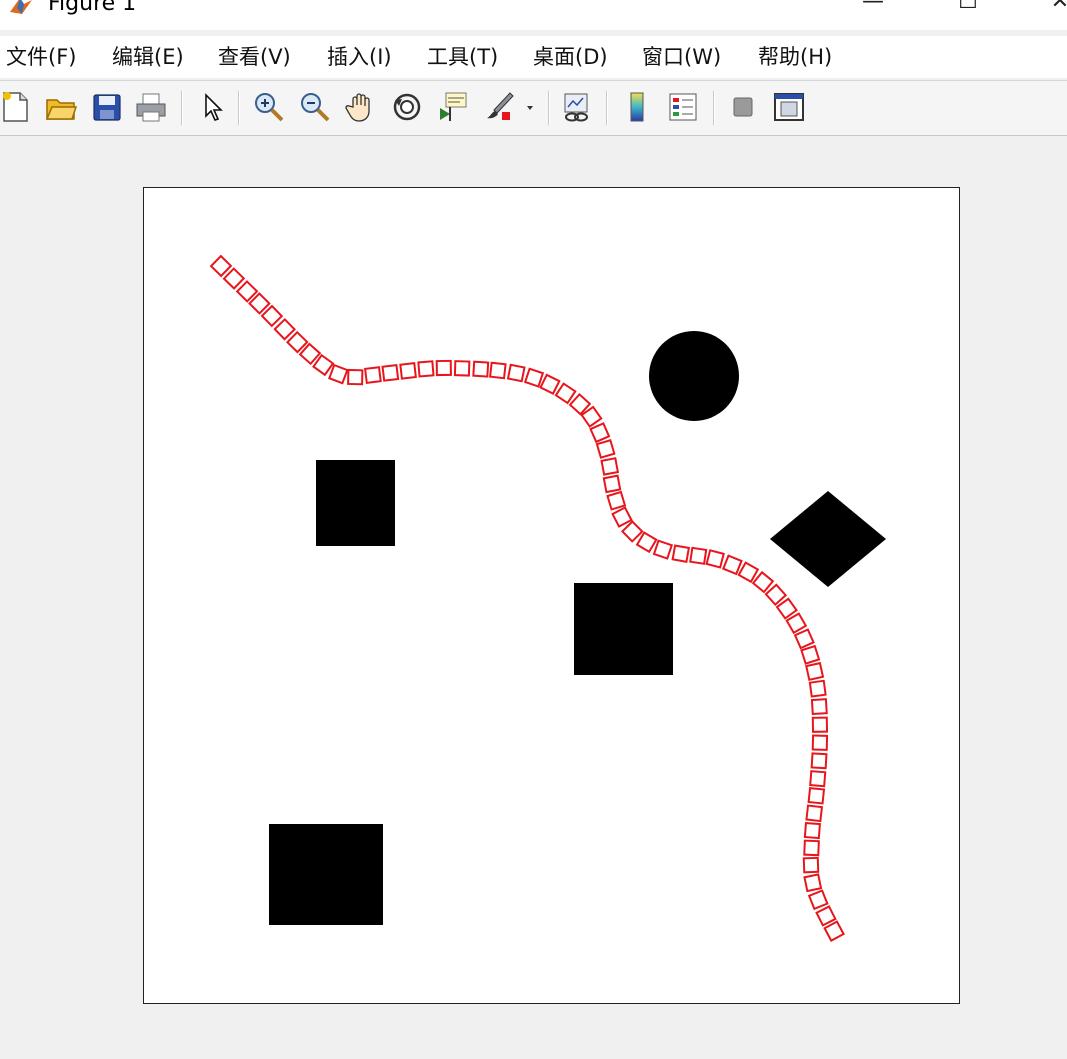 Image resolution: width=1067 pixels, height=1059 pixels. What do you see at coordinates (530, 107) in the screenshot?
I see `brush-dropdown-icon` at bounding box center [530, 107].